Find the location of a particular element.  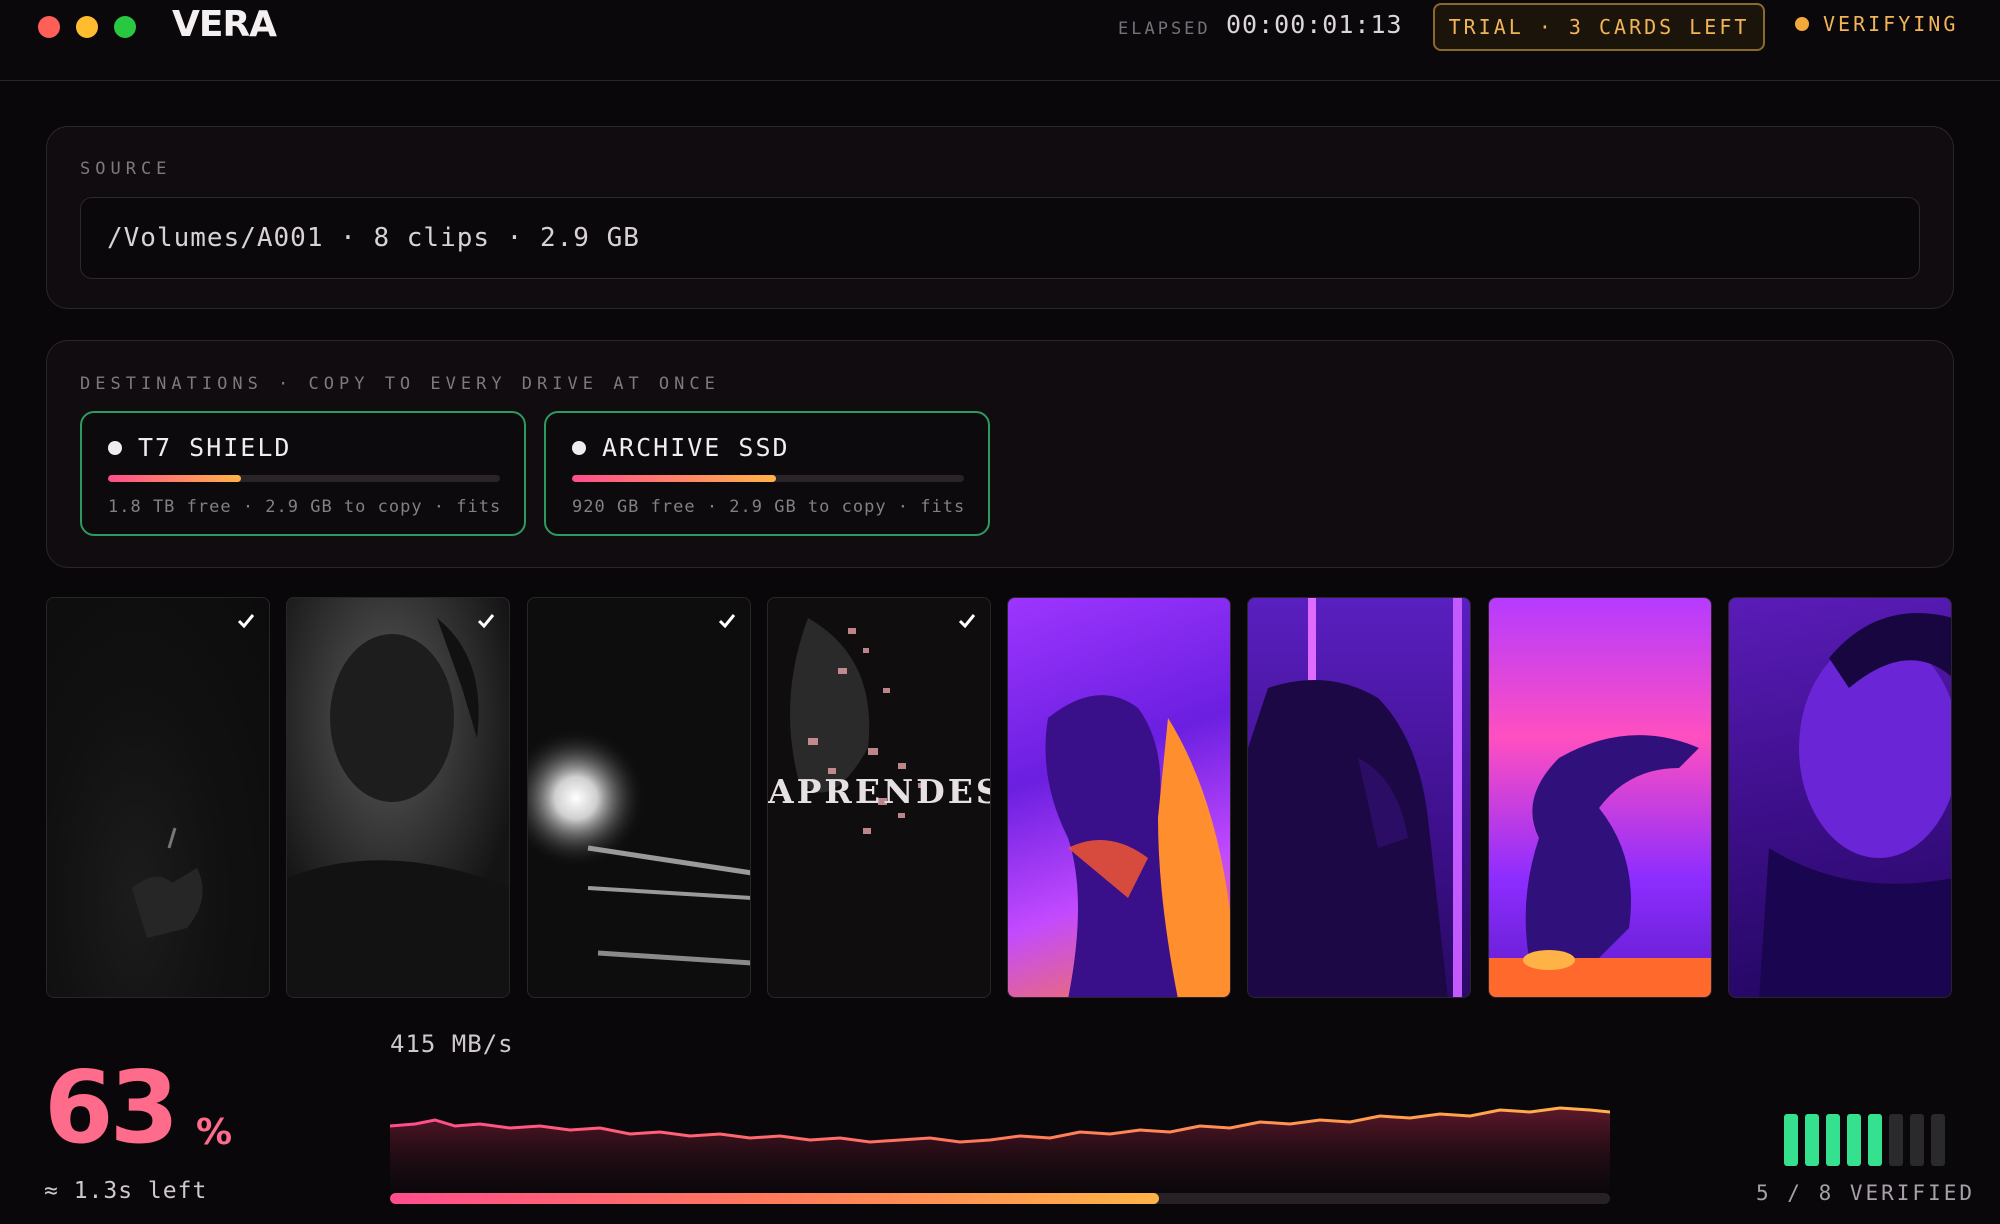

throughput-graph is located at coordinates (1000, 1148).